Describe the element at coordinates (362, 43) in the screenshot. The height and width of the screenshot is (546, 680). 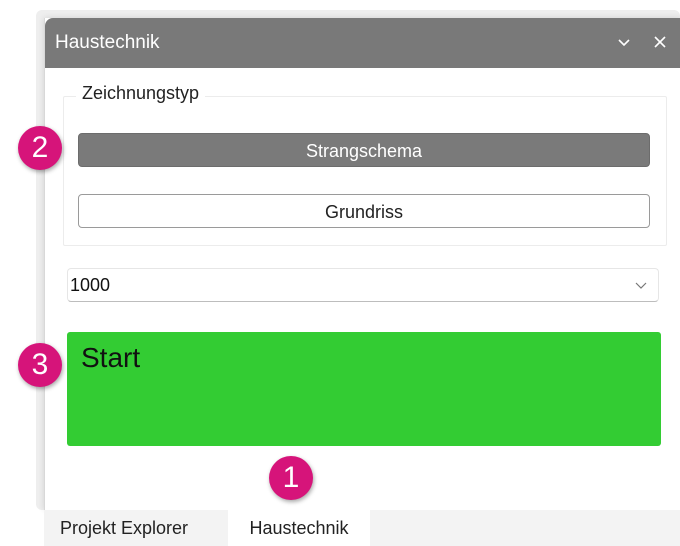
I see `panel-titlebar: Haustechnik` at that location.